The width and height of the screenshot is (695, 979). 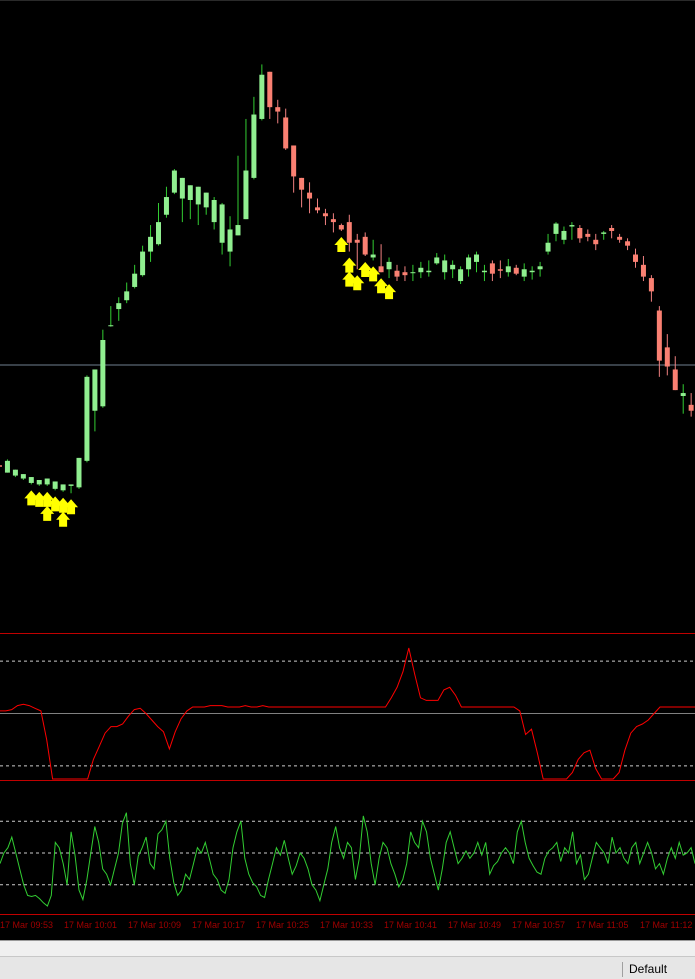 I want to click on time-axis-tick-label: 17 Mar 10:25, so click(x=283, y=925).